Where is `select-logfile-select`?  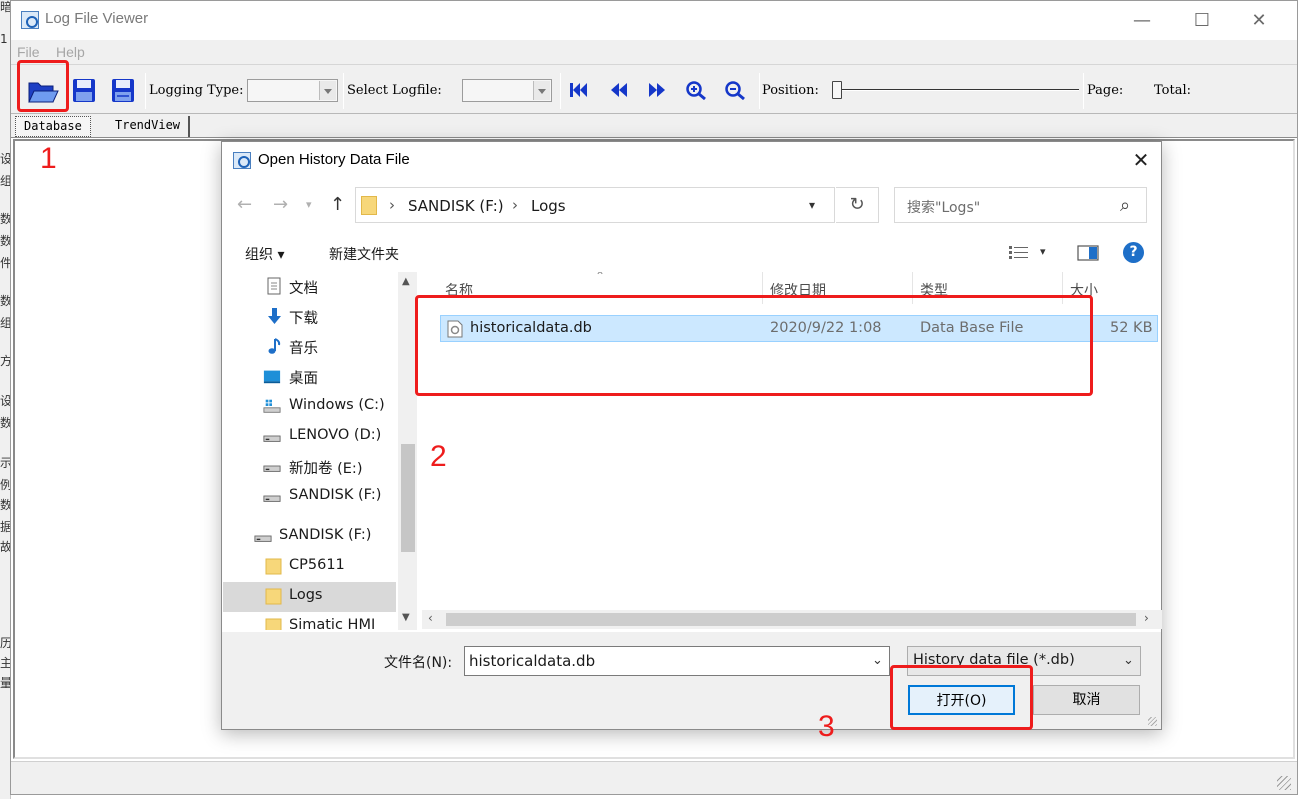
select-logfile-select is located at coordinates (507, 90).